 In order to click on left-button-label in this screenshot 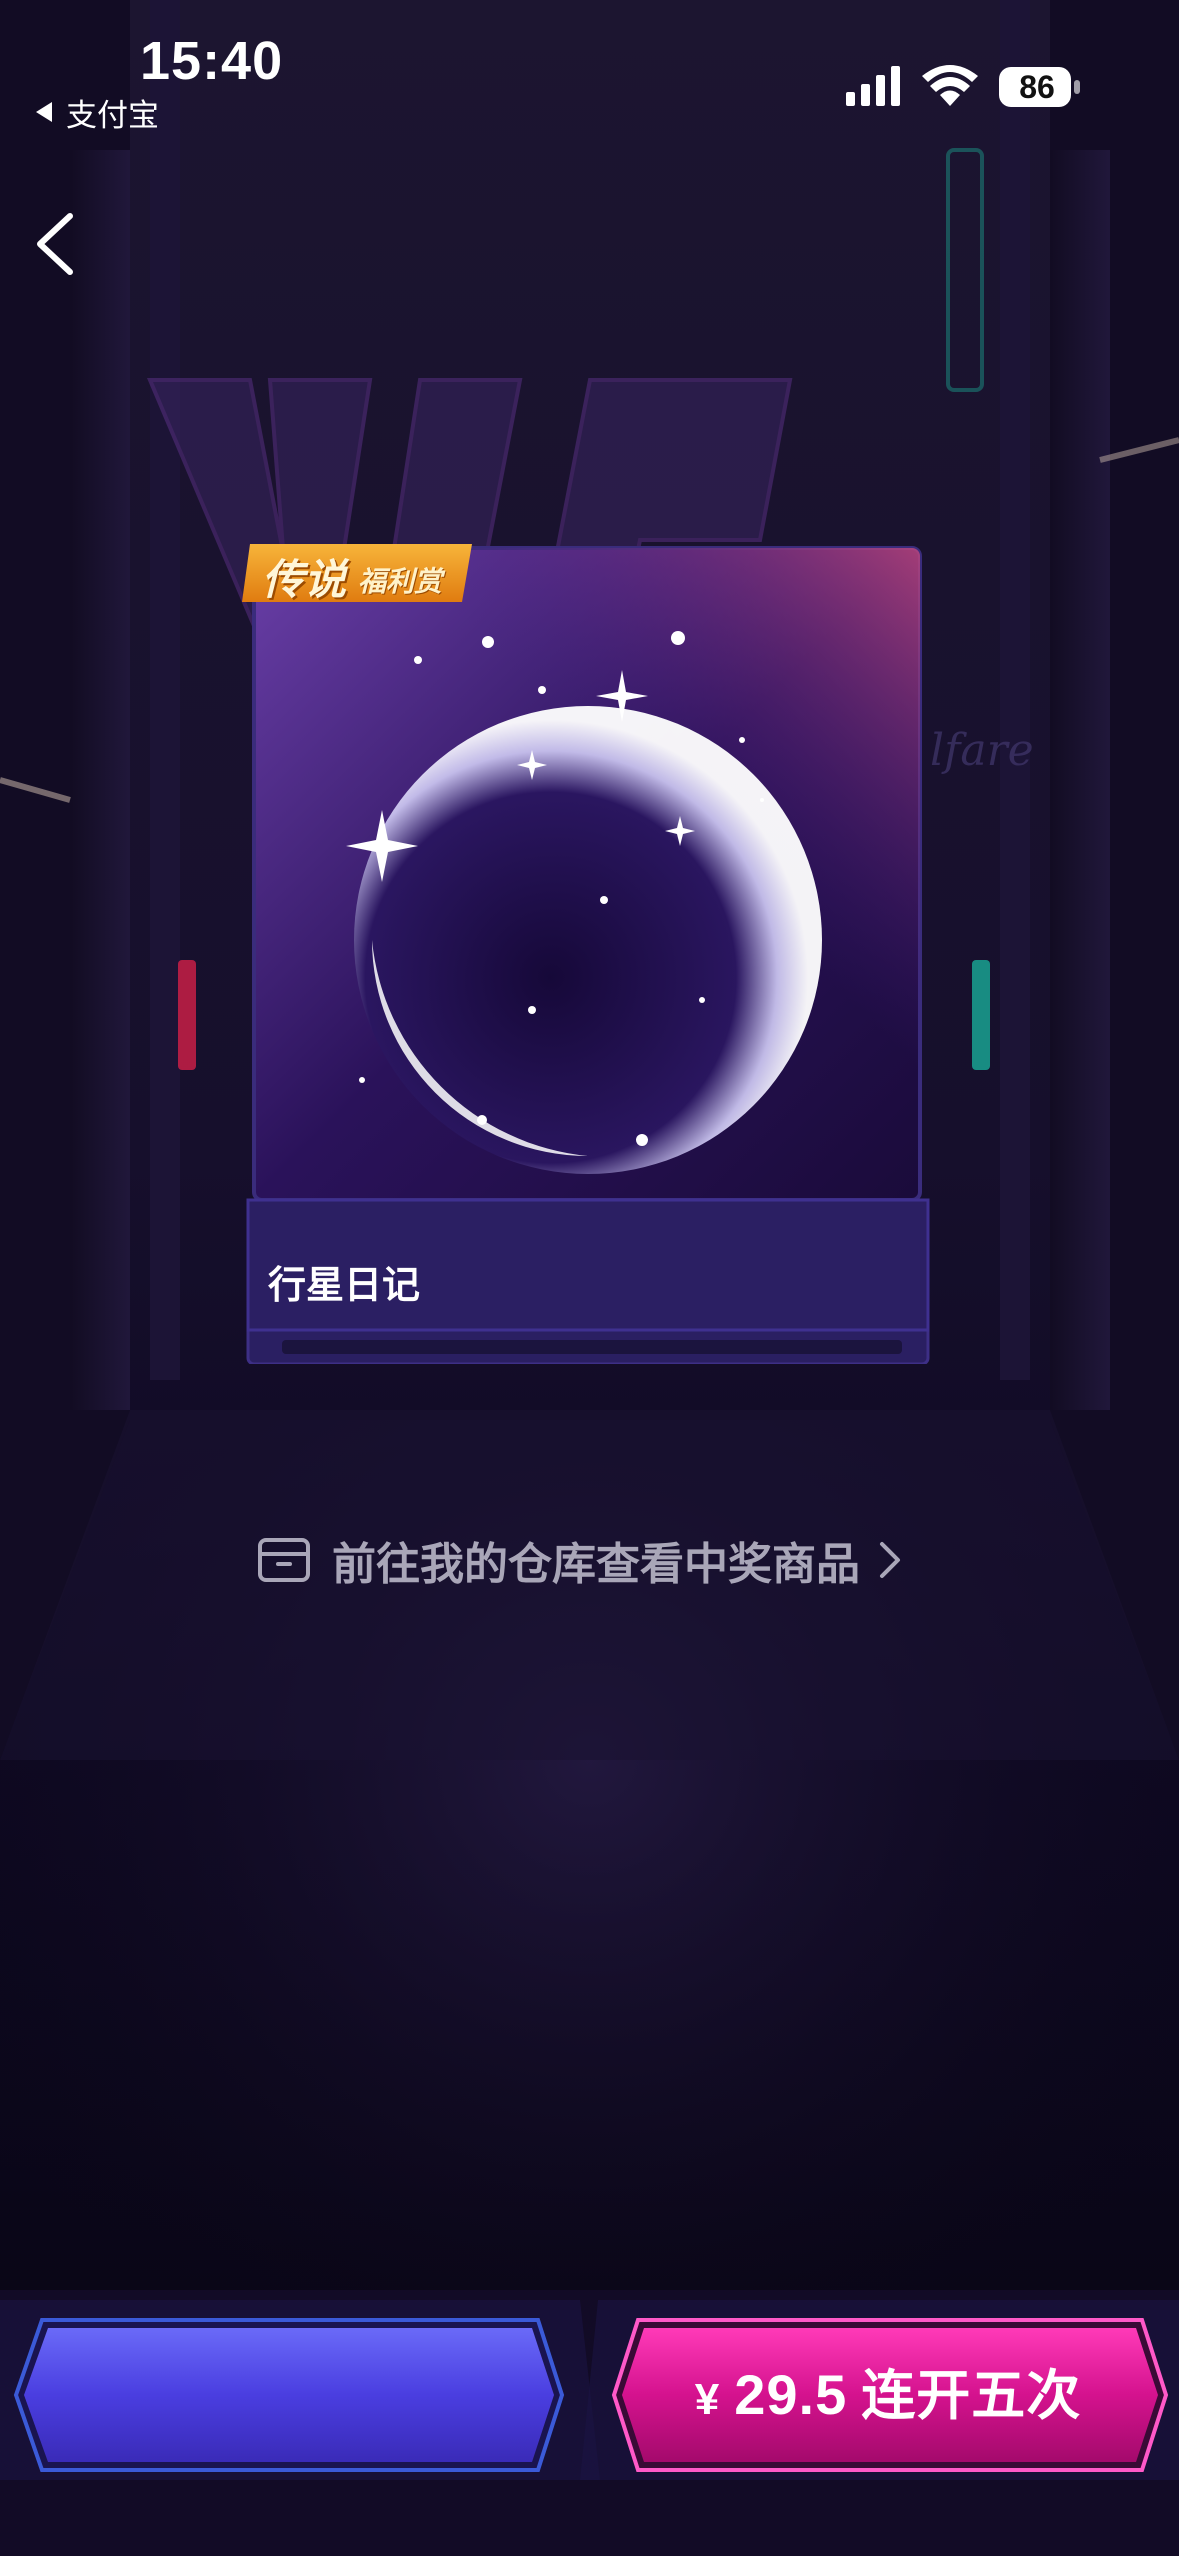, I will do `click(292, 2395)`.